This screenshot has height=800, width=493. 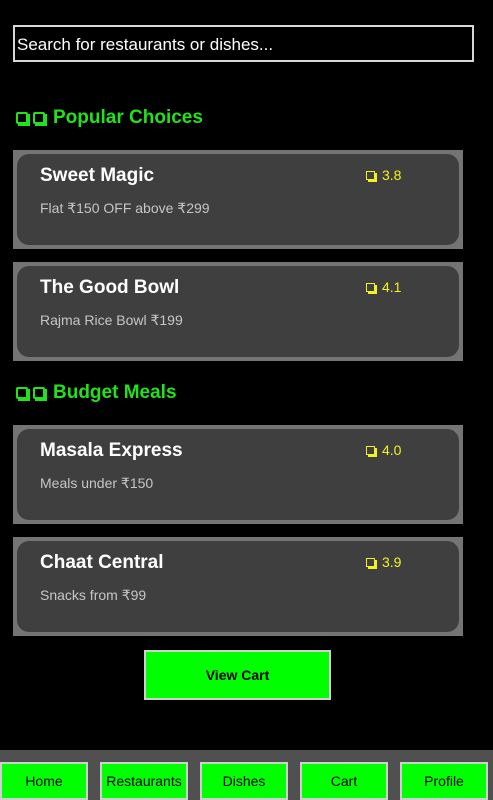 I want to click on restaurant-offer: Rajma Rice Bowl ₹199, so click(x=111, y=320).